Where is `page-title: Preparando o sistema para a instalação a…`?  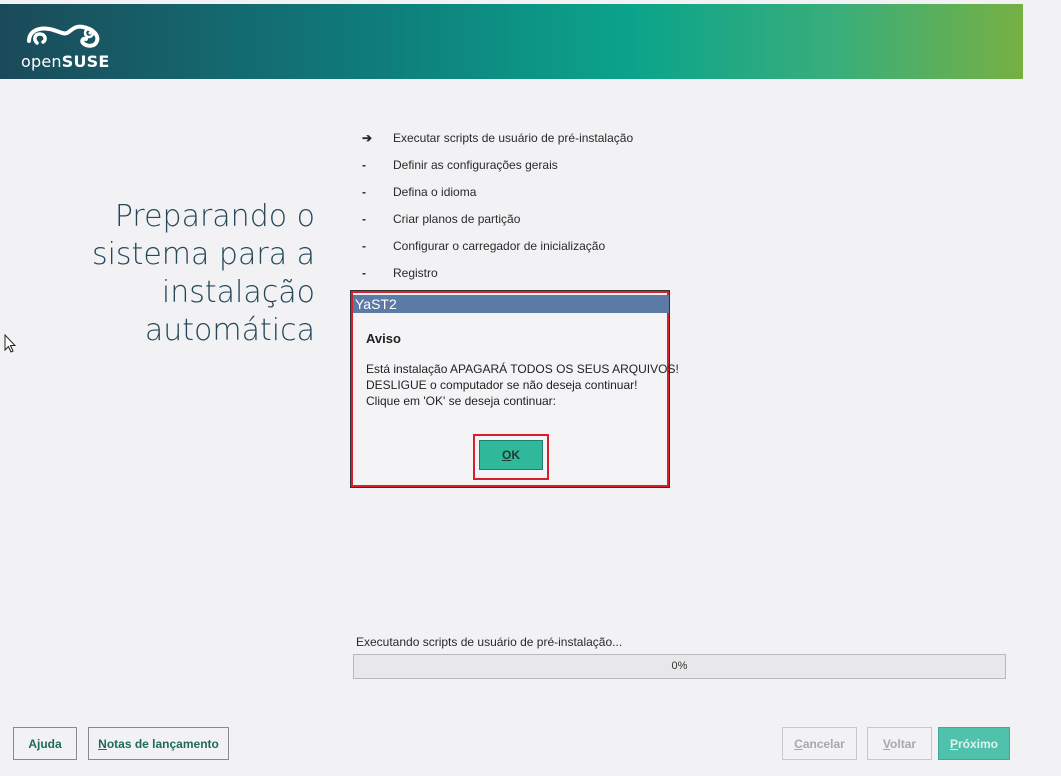 page-title: Preparando o sistema para a instalação a… is located at coordinates (185, 274).